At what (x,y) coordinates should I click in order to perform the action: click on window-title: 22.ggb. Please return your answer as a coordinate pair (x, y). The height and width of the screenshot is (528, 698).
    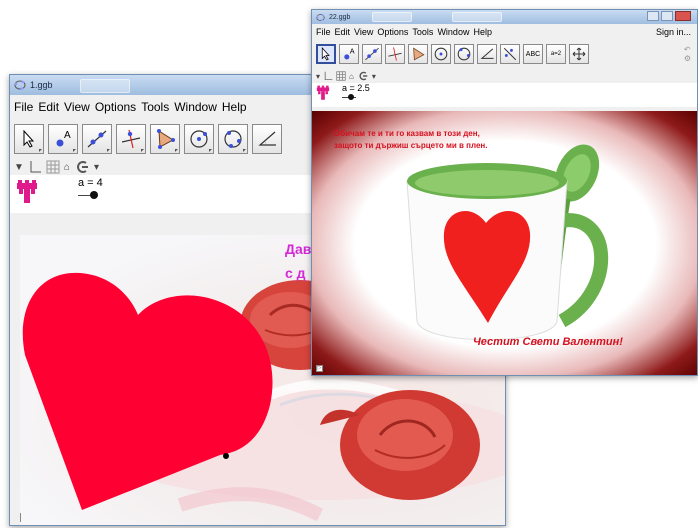
    Looking at the image, I should click on (340, 17).